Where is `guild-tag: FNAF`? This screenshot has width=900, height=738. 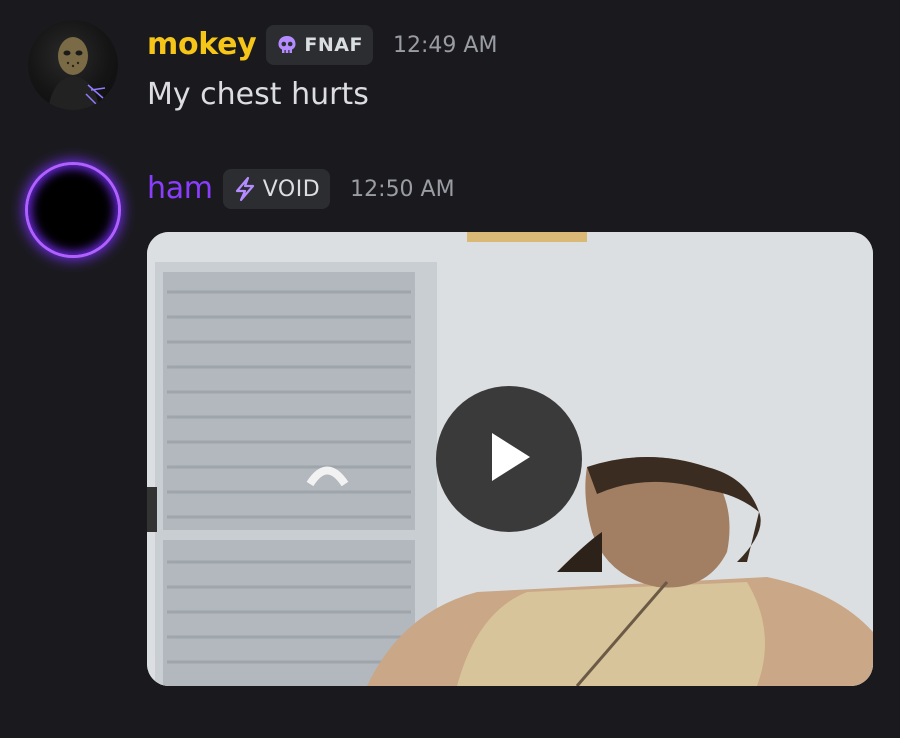 guild-tag: FNAF is located at coordinates (319, 45).